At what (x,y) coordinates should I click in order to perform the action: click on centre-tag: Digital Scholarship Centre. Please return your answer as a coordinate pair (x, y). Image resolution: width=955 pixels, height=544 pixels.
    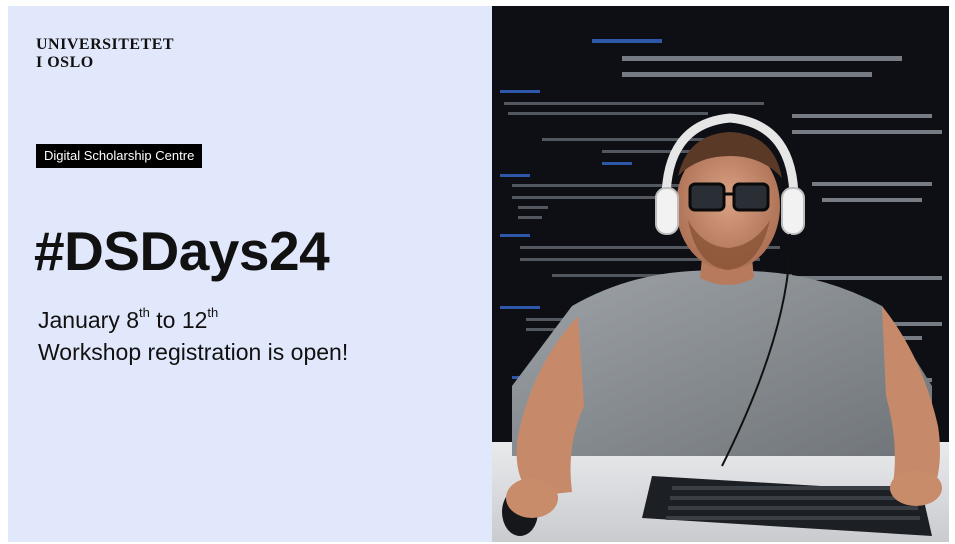
    Looking at the image, I should click on (119, 156).